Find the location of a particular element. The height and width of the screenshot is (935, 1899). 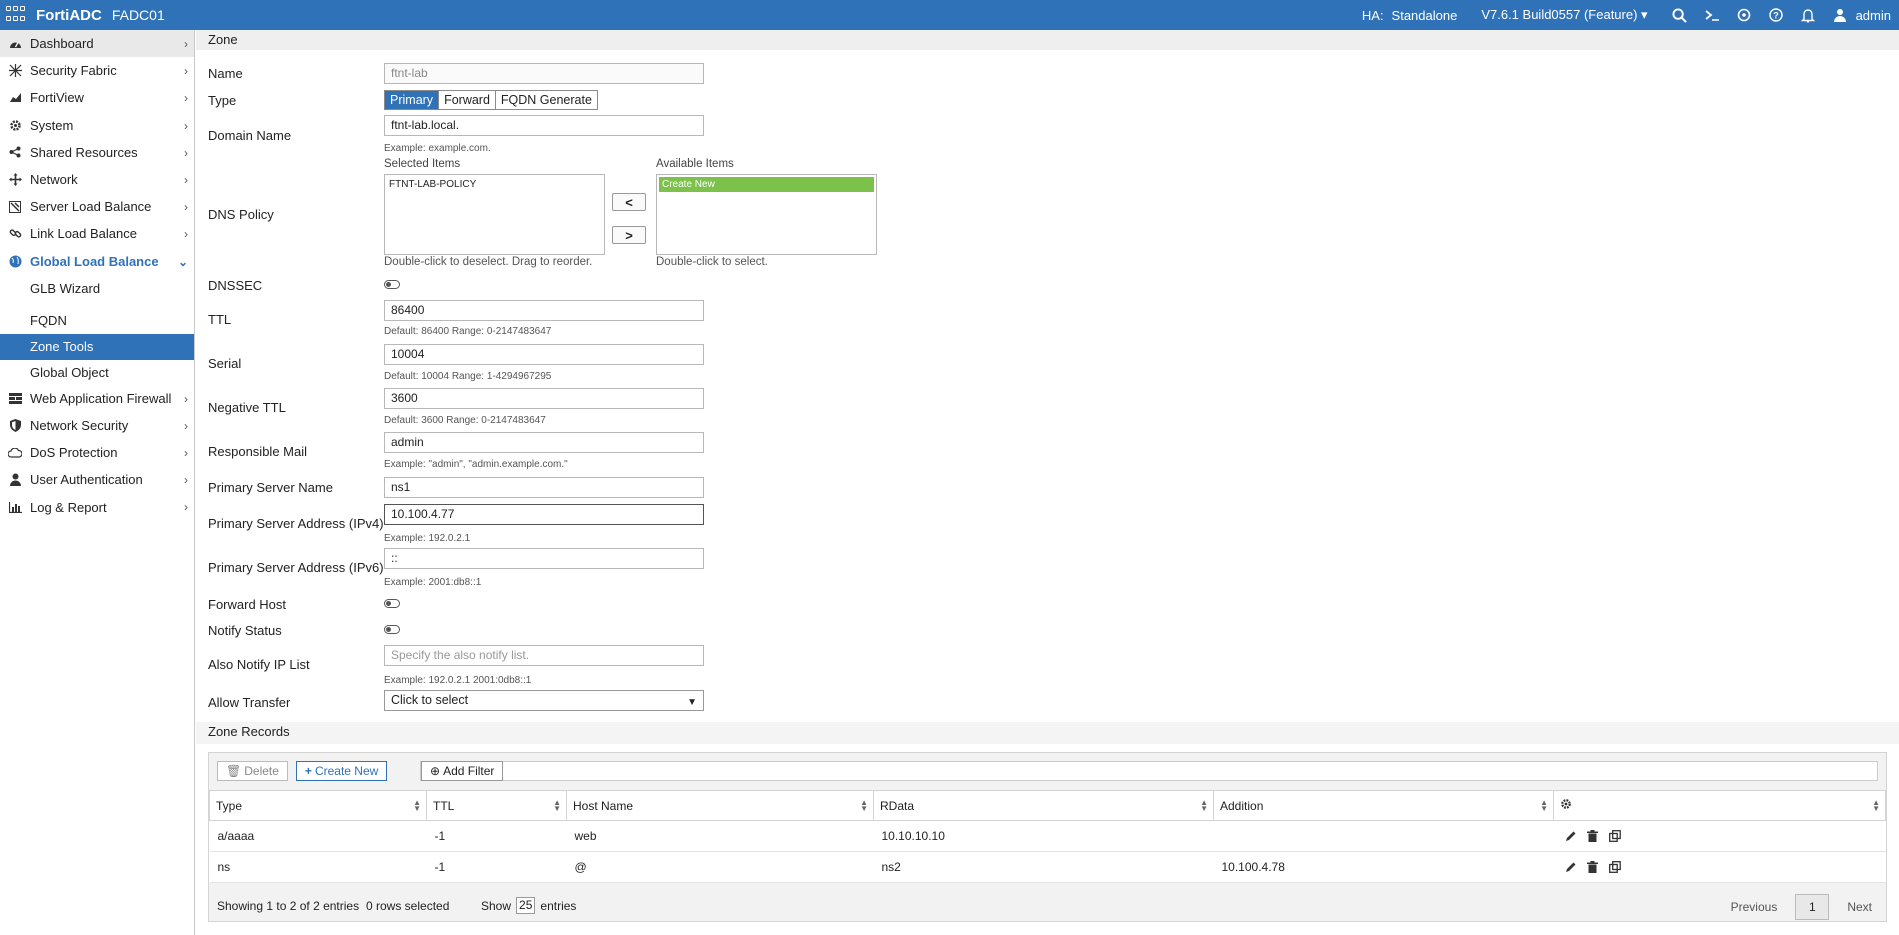

gear-icon is located at coordinates (1566, 806).